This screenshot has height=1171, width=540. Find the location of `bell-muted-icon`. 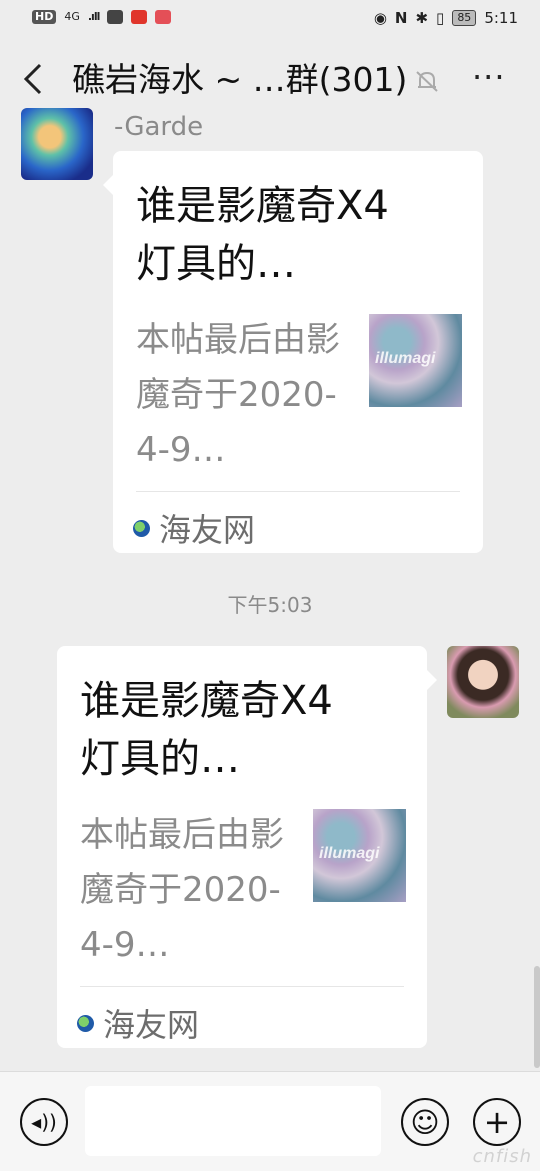

bell-muted-icon is located at coordinates (427, 81).